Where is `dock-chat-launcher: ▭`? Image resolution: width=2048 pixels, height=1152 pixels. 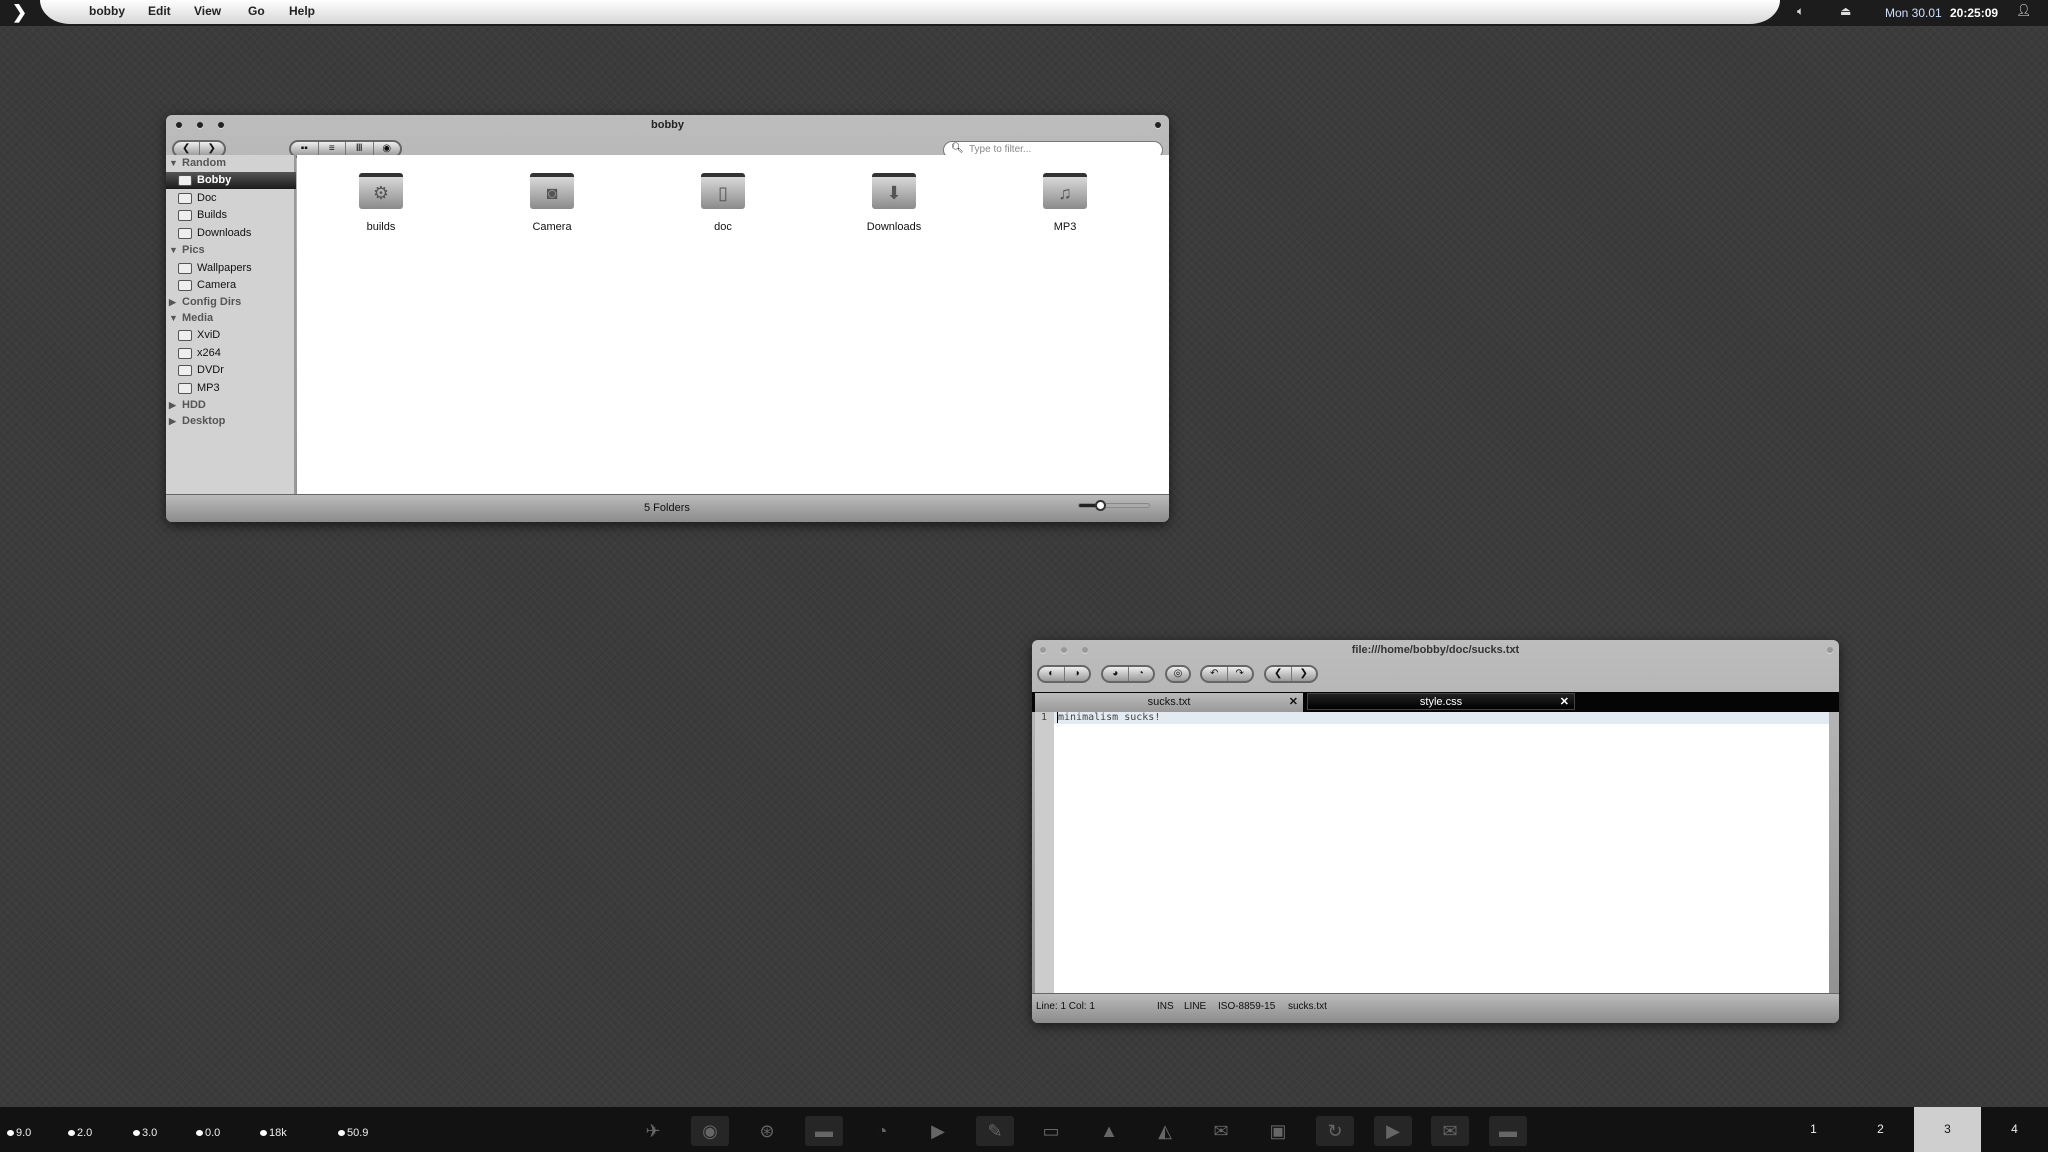 dock-chat-launcher: ▭ is located at coordinates (1051, 1131).